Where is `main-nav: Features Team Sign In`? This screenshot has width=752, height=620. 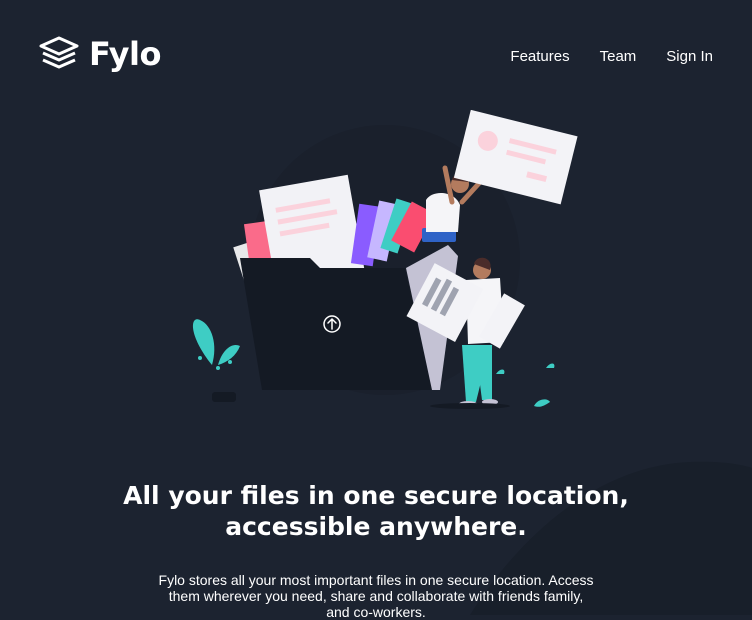
main-nav: Features Team Sign In is located at coordinates (611, 57).